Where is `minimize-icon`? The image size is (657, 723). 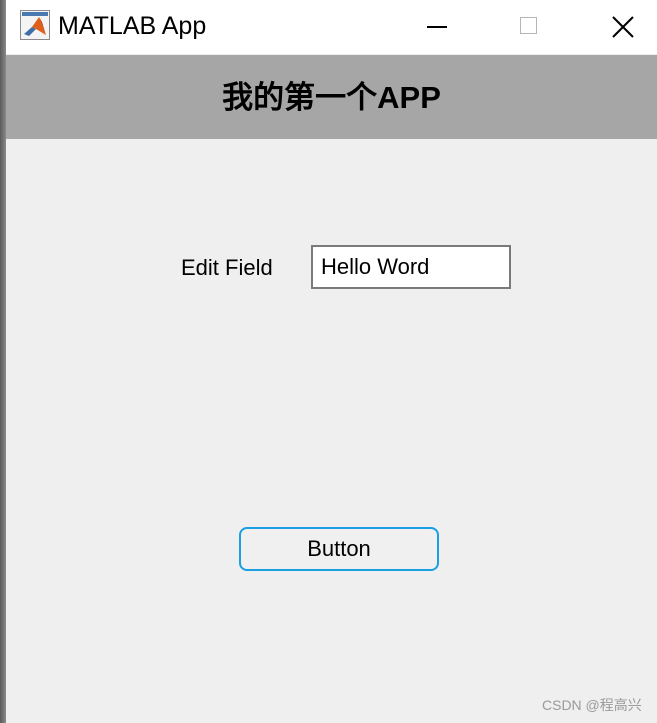 minimize-icon is located at coordinates (437, 27).